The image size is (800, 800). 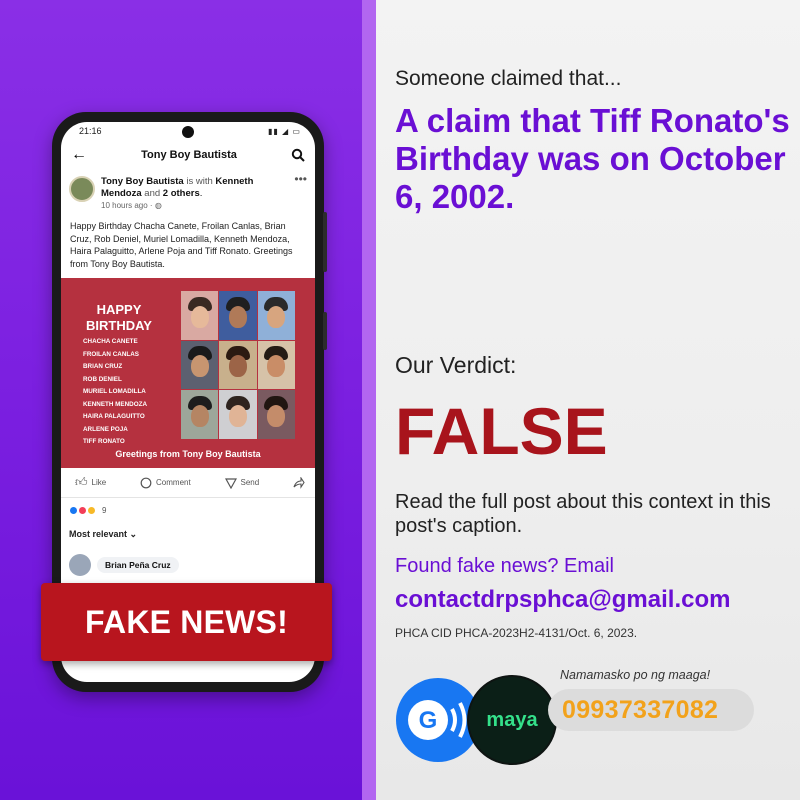 What do you see at coordinates (114, 416) in the screenshot?
I see `card-name: HAIRA PALAGUITTO` at bounding box center [114, 416].